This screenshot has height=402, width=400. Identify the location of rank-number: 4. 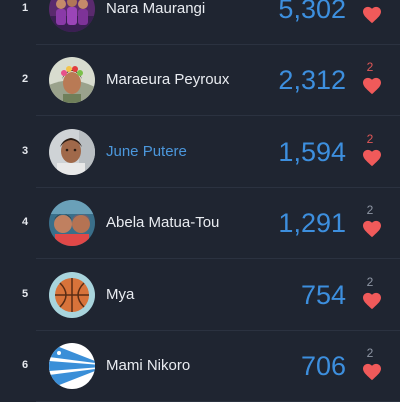
(25, 222).